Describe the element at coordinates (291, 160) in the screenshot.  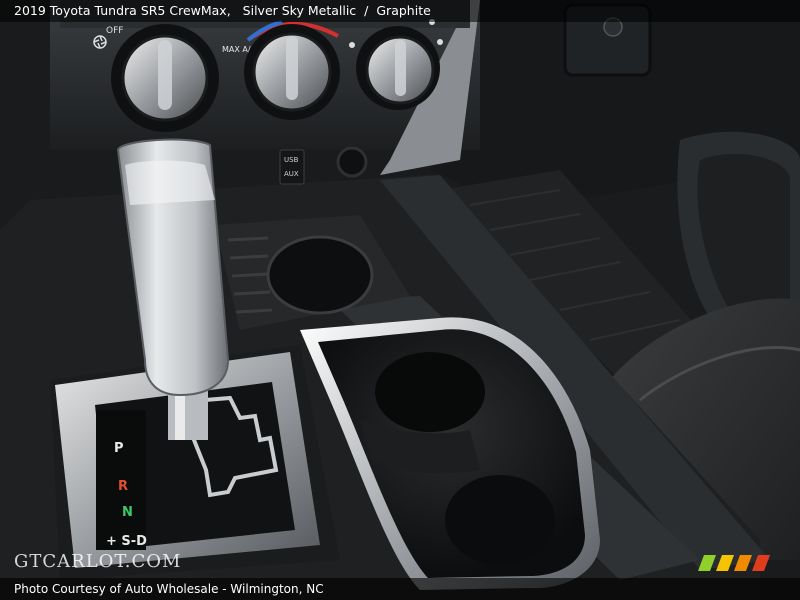
I see `usb-label: USB` at that location.